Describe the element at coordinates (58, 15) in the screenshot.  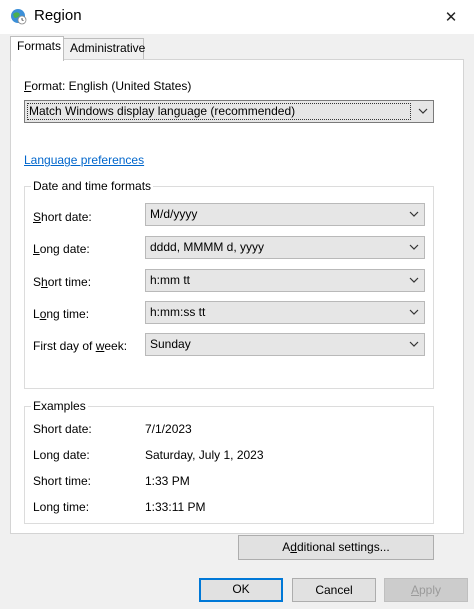
I see `window-title: Region` at that location.